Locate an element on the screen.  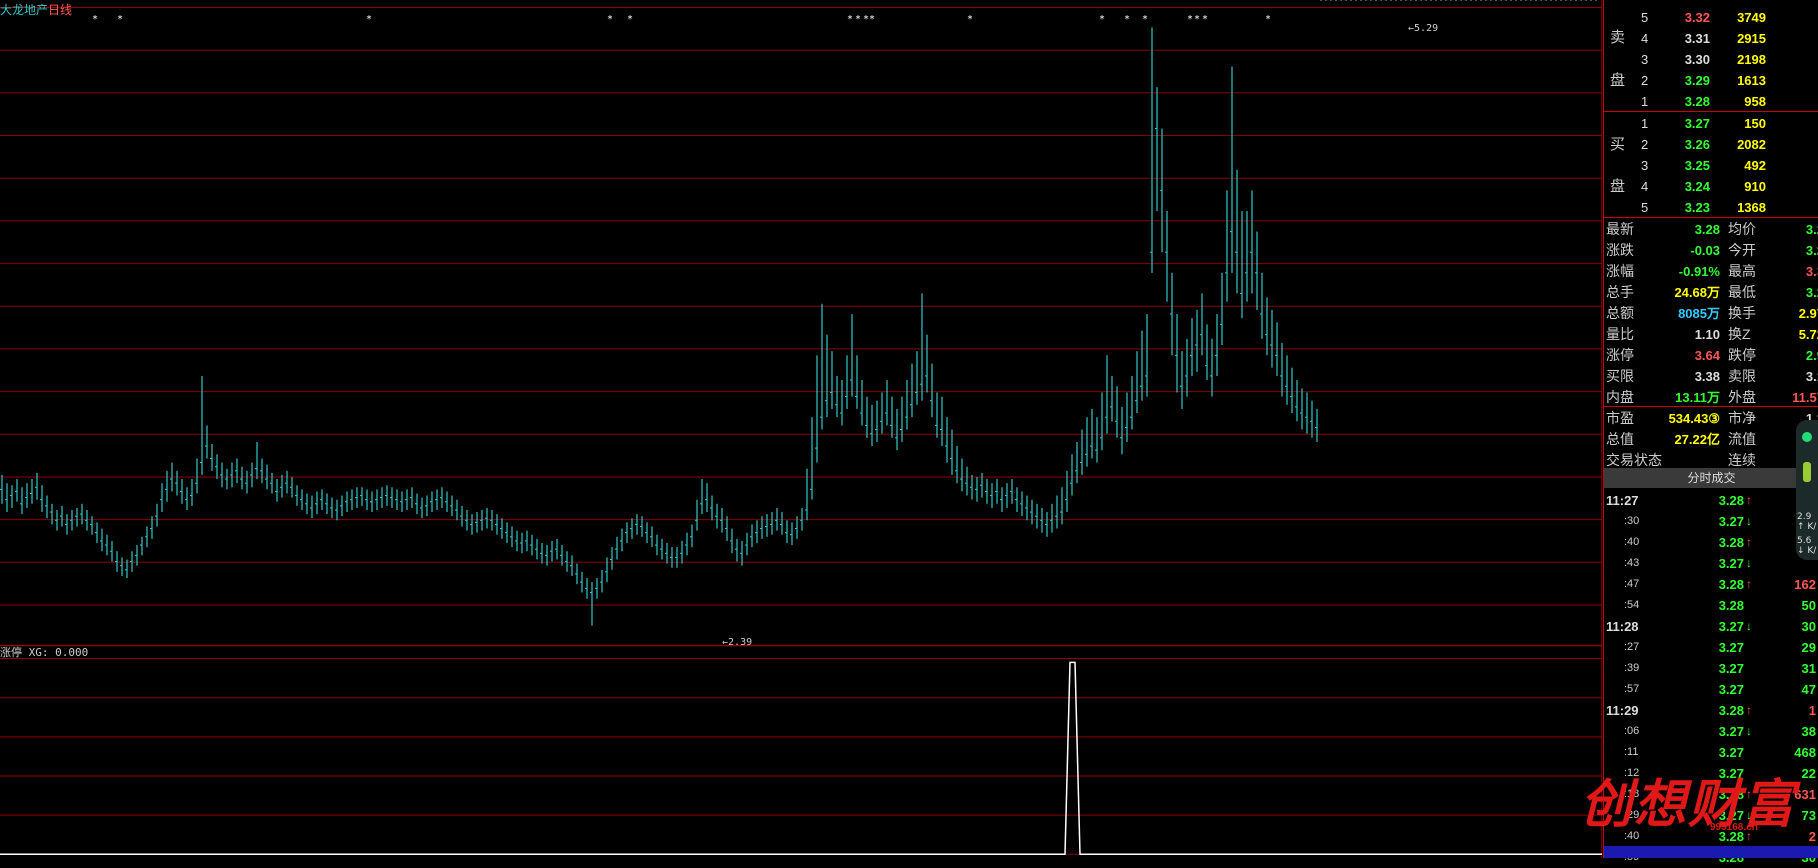
sell-price: 3.32 is located at coordinates (1697, 17).